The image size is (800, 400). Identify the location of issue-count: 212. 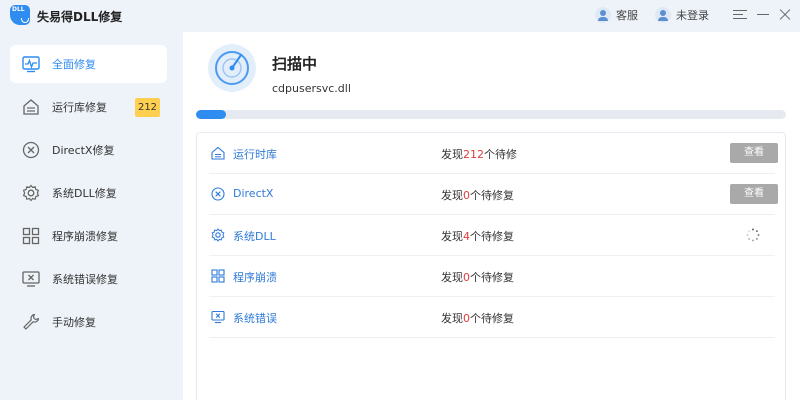
(473, 154).